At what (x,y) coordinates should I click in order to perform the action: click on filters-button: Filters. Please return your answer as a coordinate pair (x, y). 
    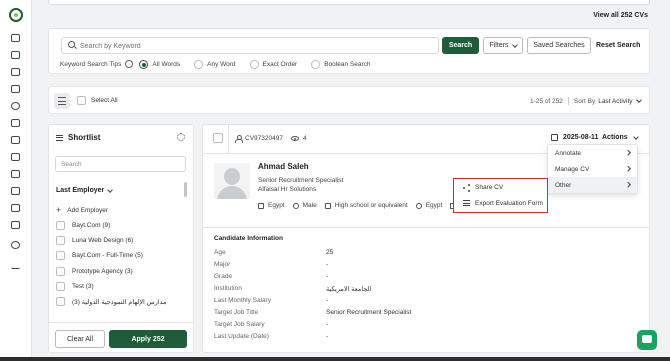
    Looking at the image, I should click on (503, 45).